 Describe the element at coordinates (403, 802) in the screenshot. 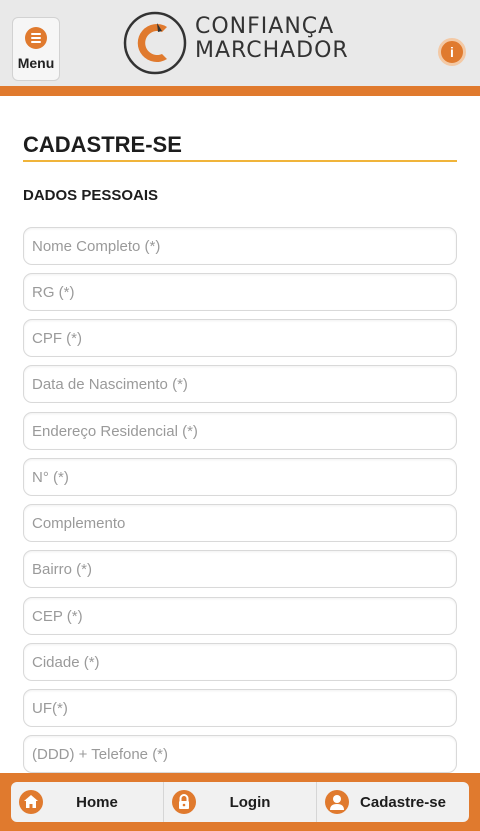

I see `tab-signup-label: Cadastre-se` at that location.